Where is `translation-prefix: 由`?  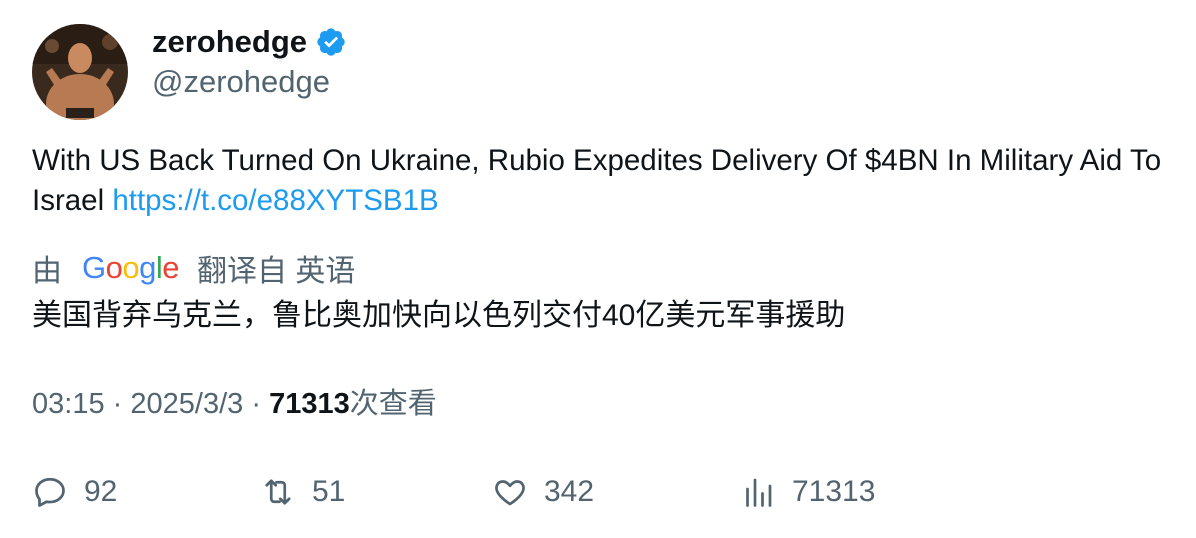 translation-prefix: 由 is located at coordinates (47, 271).